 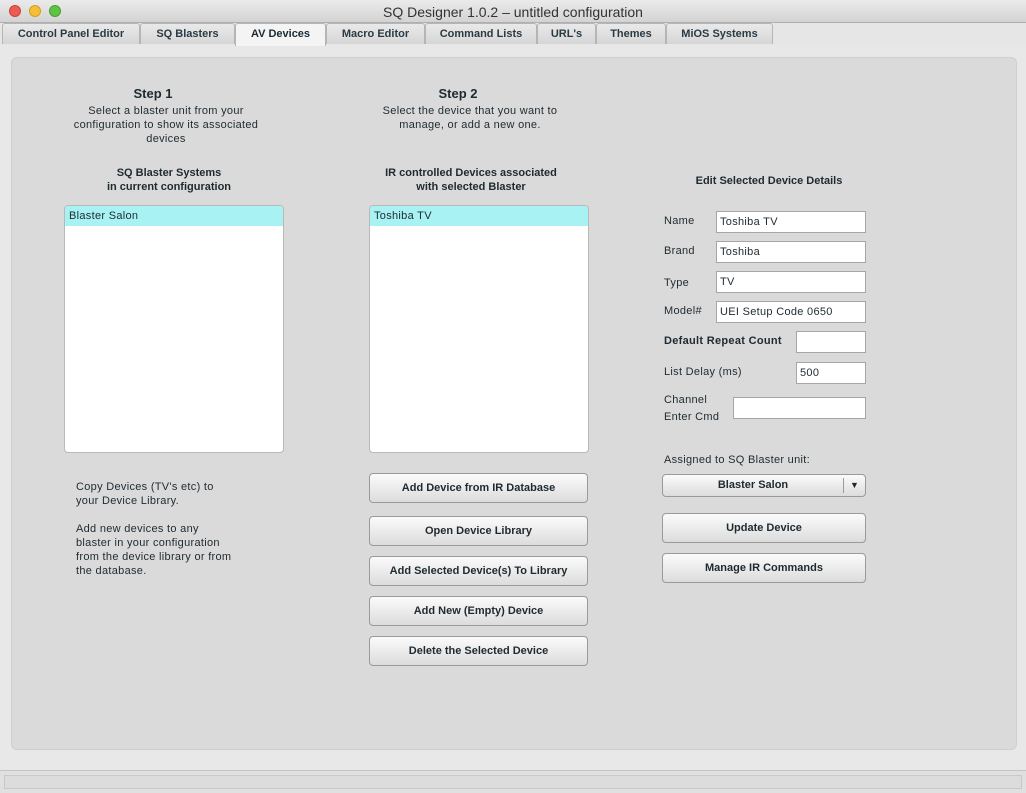 What do you see at coordinates (679, 221) in the screenshot?
I see `name-label: Name` at bounding box center [679, 221].